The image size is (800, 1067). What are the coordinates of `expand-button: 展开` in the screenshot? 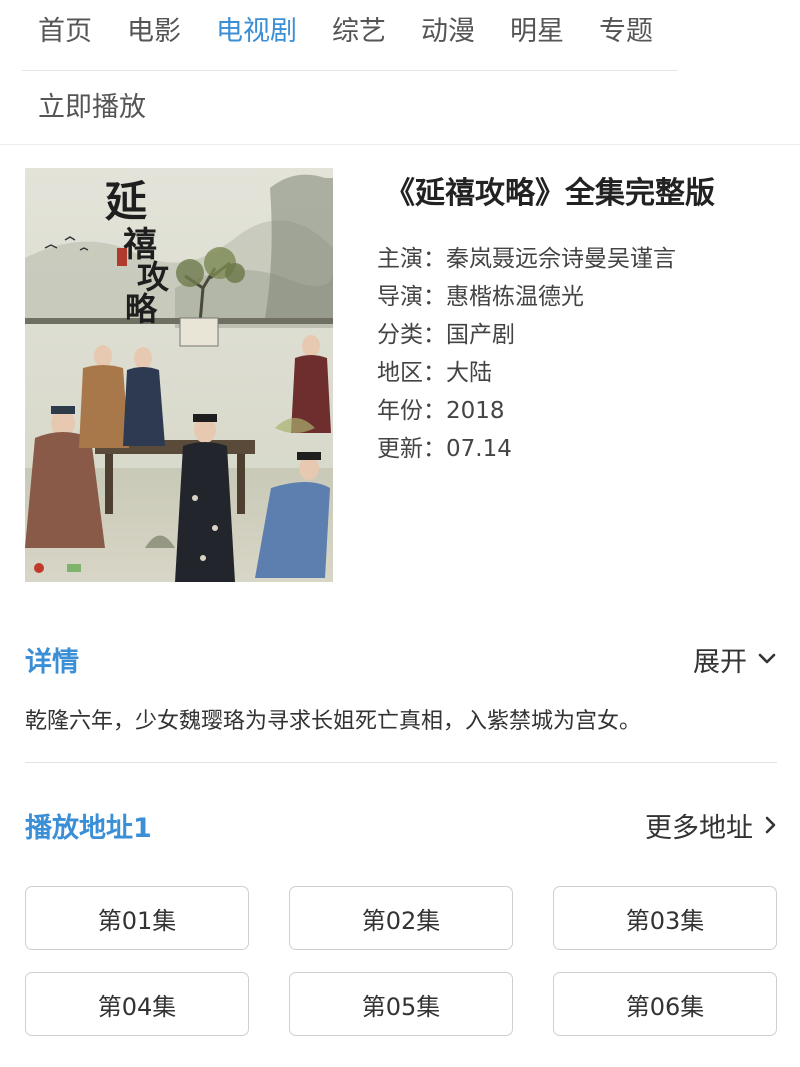 It's located at (735, 659).